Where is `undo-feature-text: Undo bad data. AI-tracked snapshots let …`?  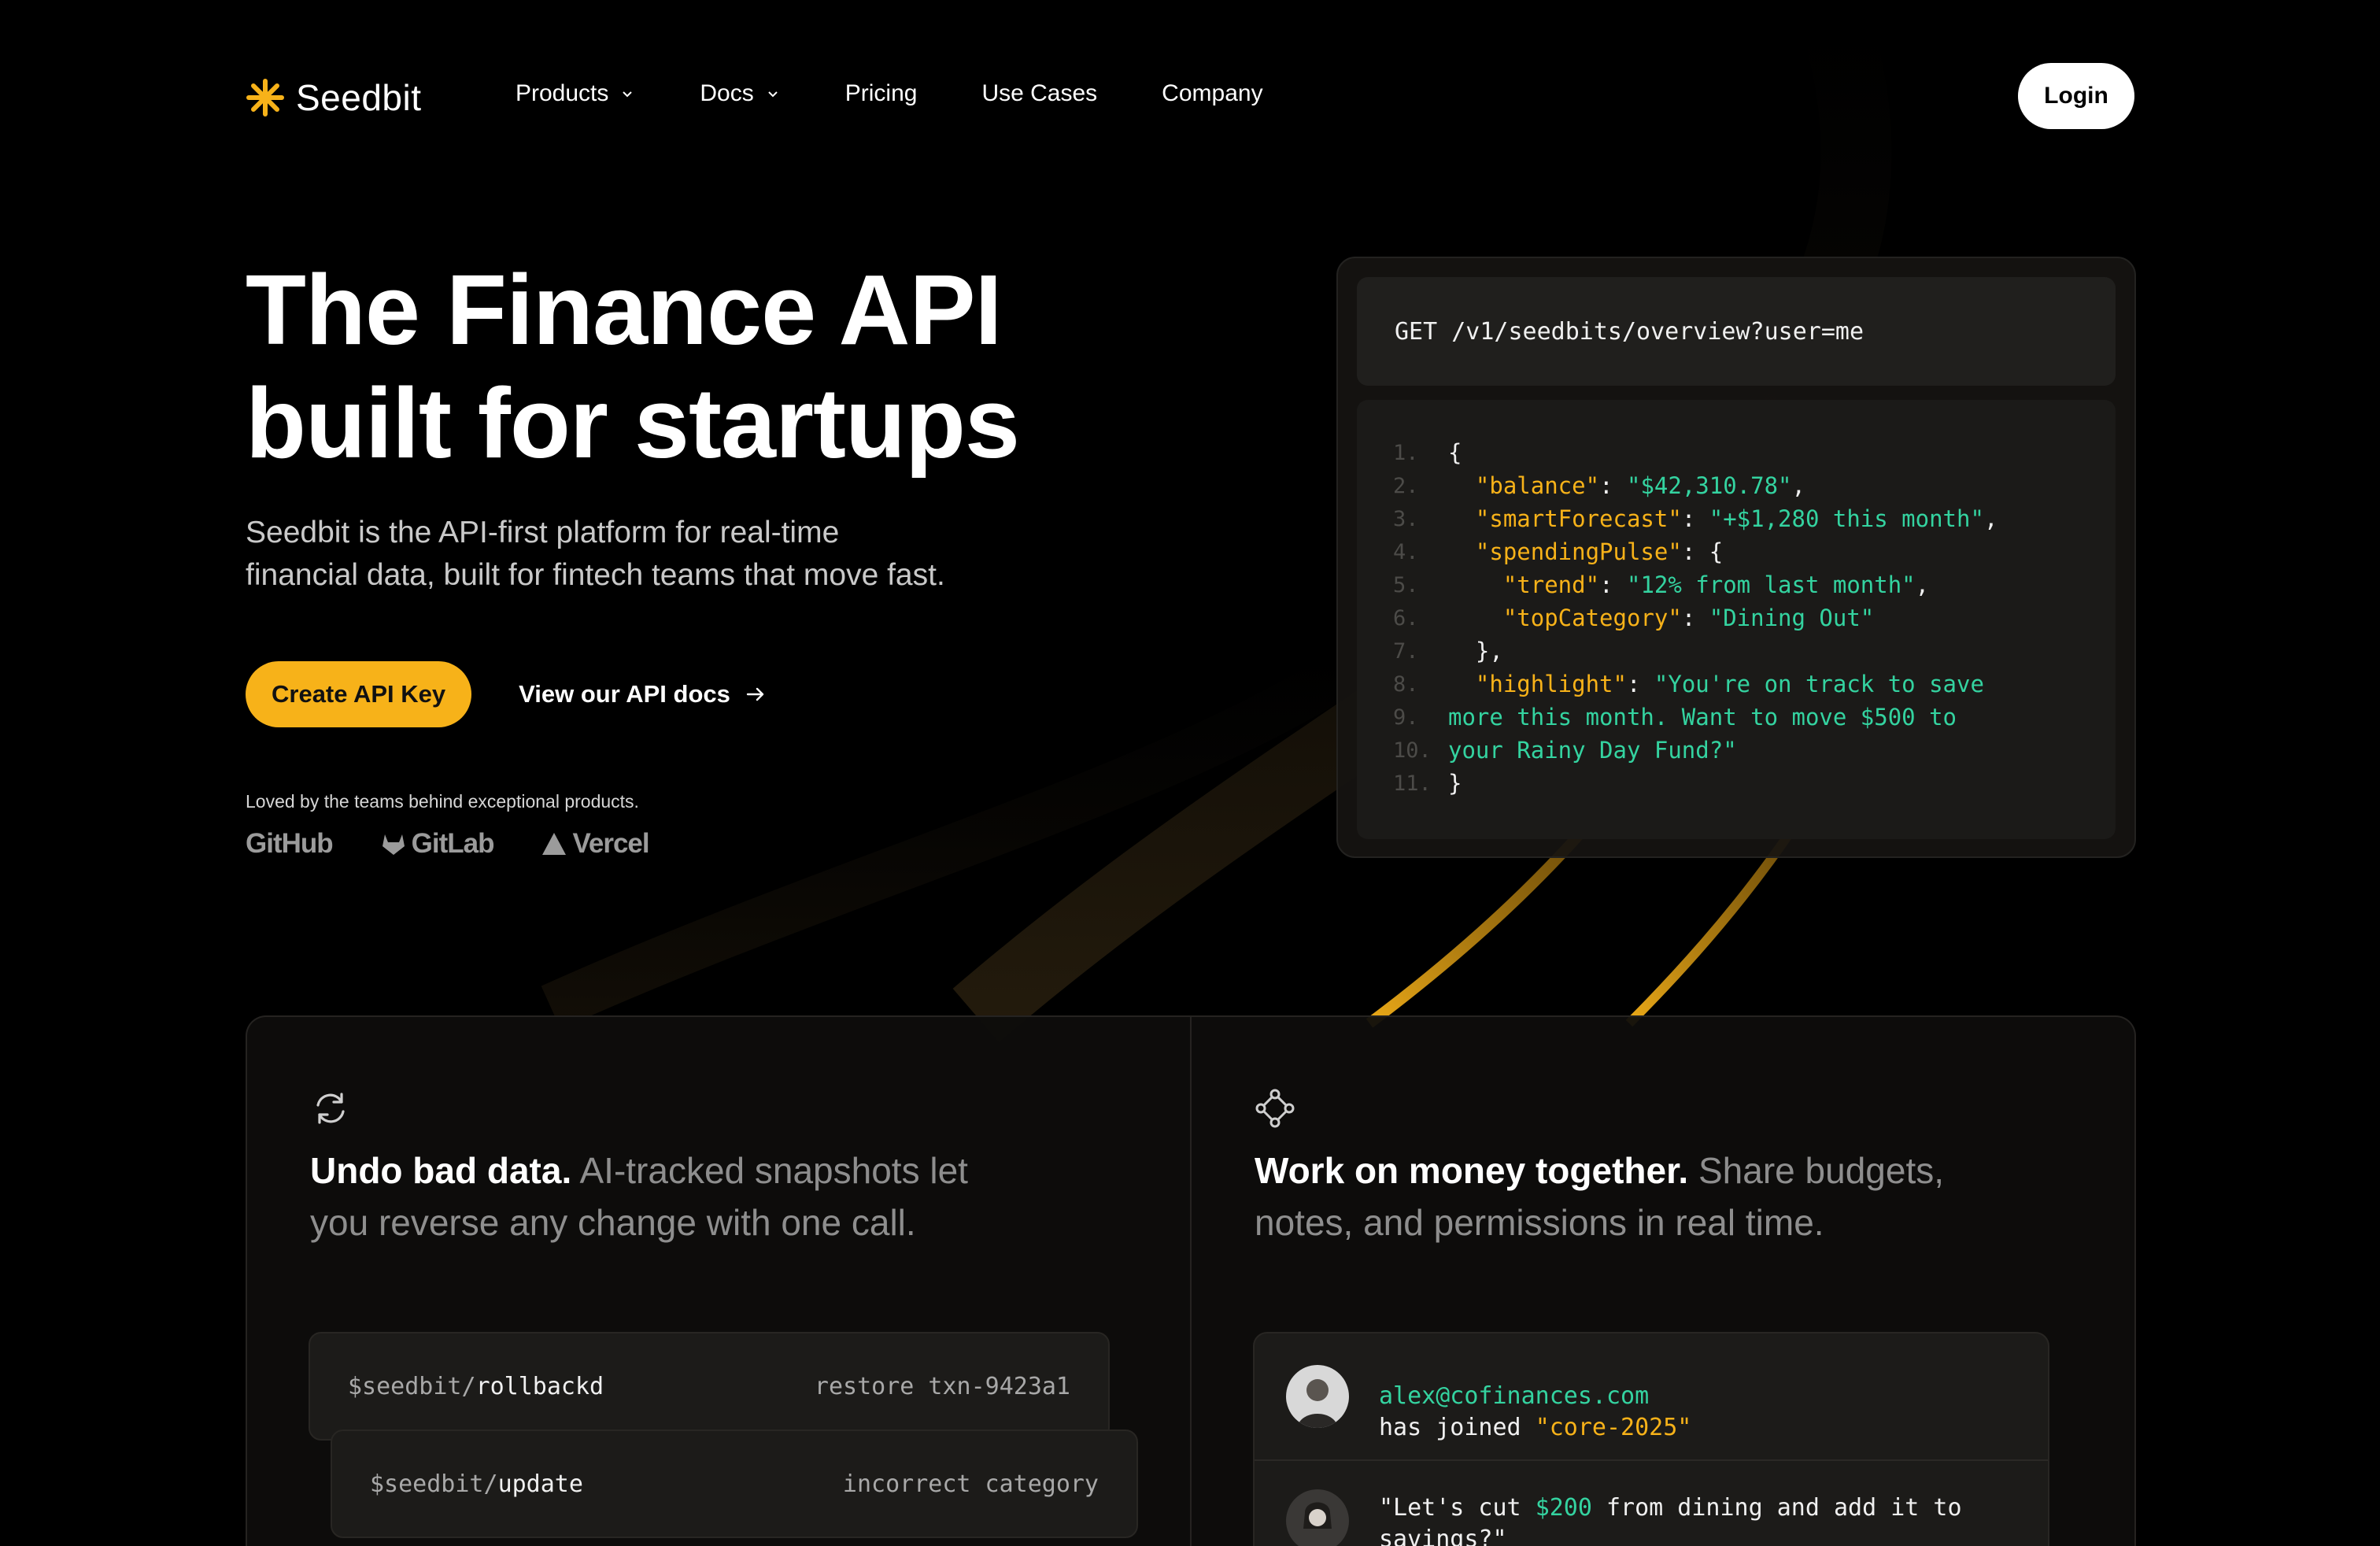 undo-feature-text: Undo bad data. AI-tracked snapshots let … is located at coordinates (703, 1196).